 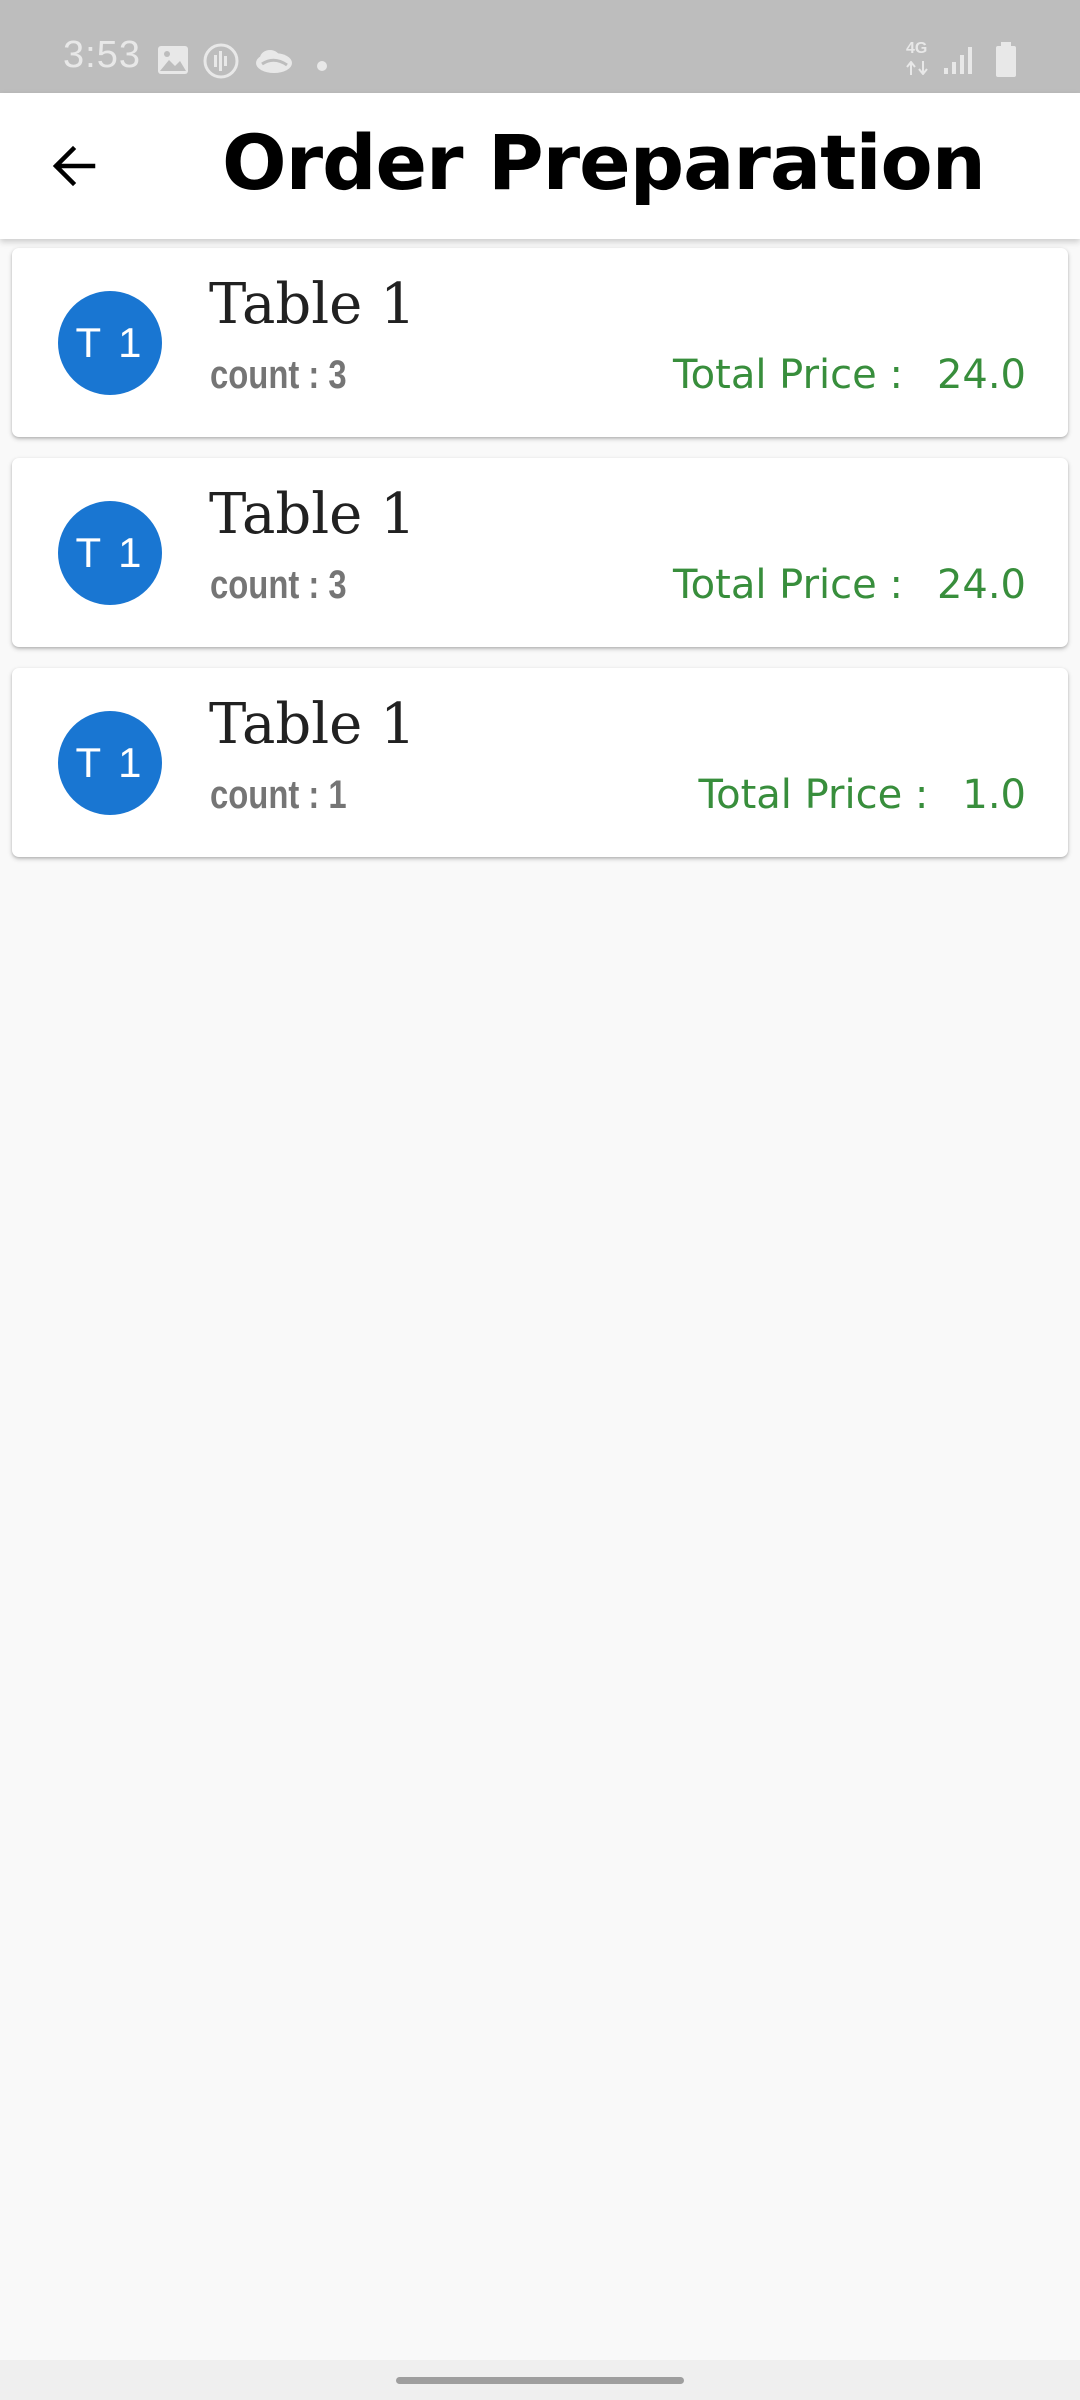 I want to click on cloud-icon, so click(x=274, y=63).